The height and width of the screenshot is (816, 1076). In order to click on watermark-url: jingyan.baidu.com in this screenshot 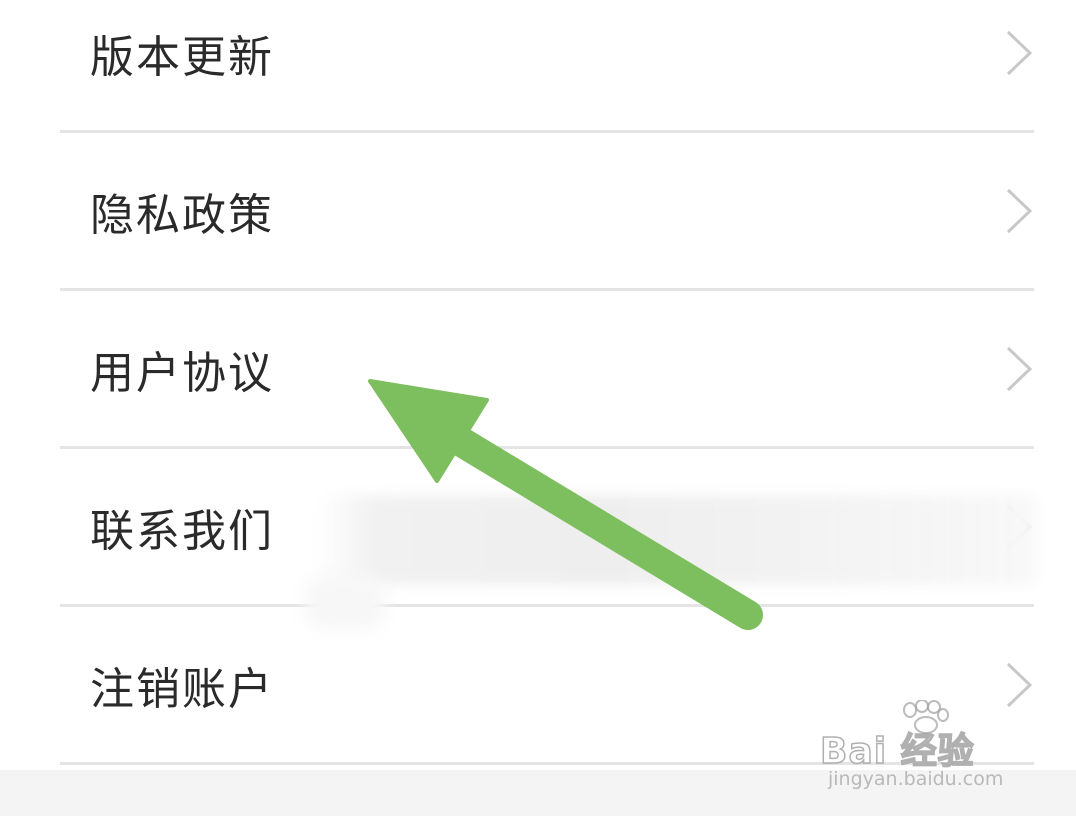, I will do `click(916, 779)`.